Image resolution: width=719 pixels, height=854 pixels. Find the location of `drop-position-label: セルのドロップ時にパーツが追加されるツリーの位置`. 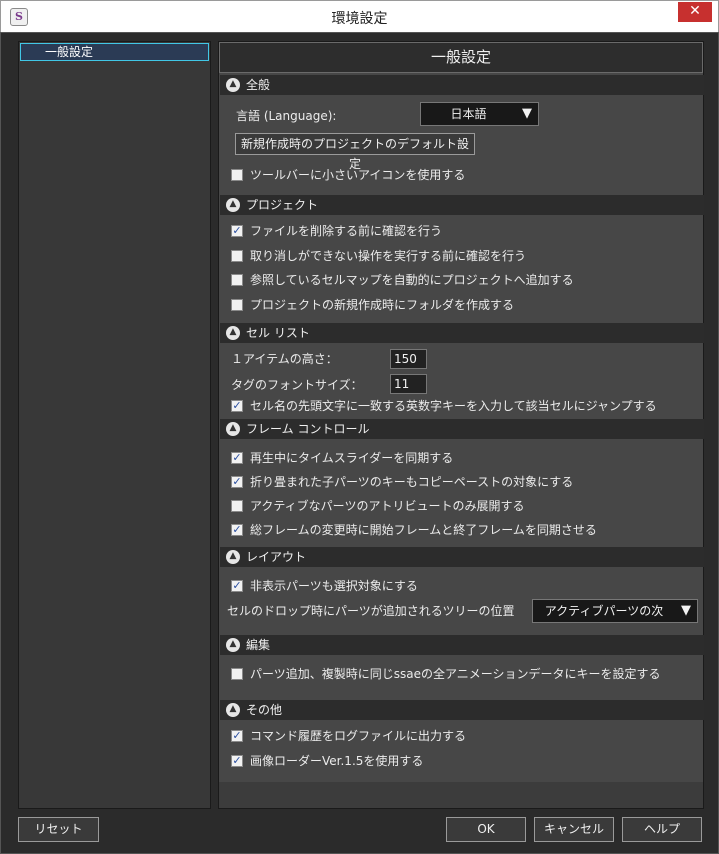

drop-position-label: セルのドロップ時にパーツが追加されるツリーの位置 is located at coordinates (371, 611).